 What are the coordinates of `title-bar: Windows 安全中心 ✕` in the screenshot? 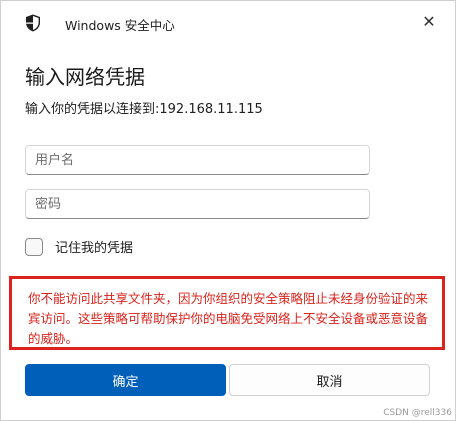 It's located at (228, 23).